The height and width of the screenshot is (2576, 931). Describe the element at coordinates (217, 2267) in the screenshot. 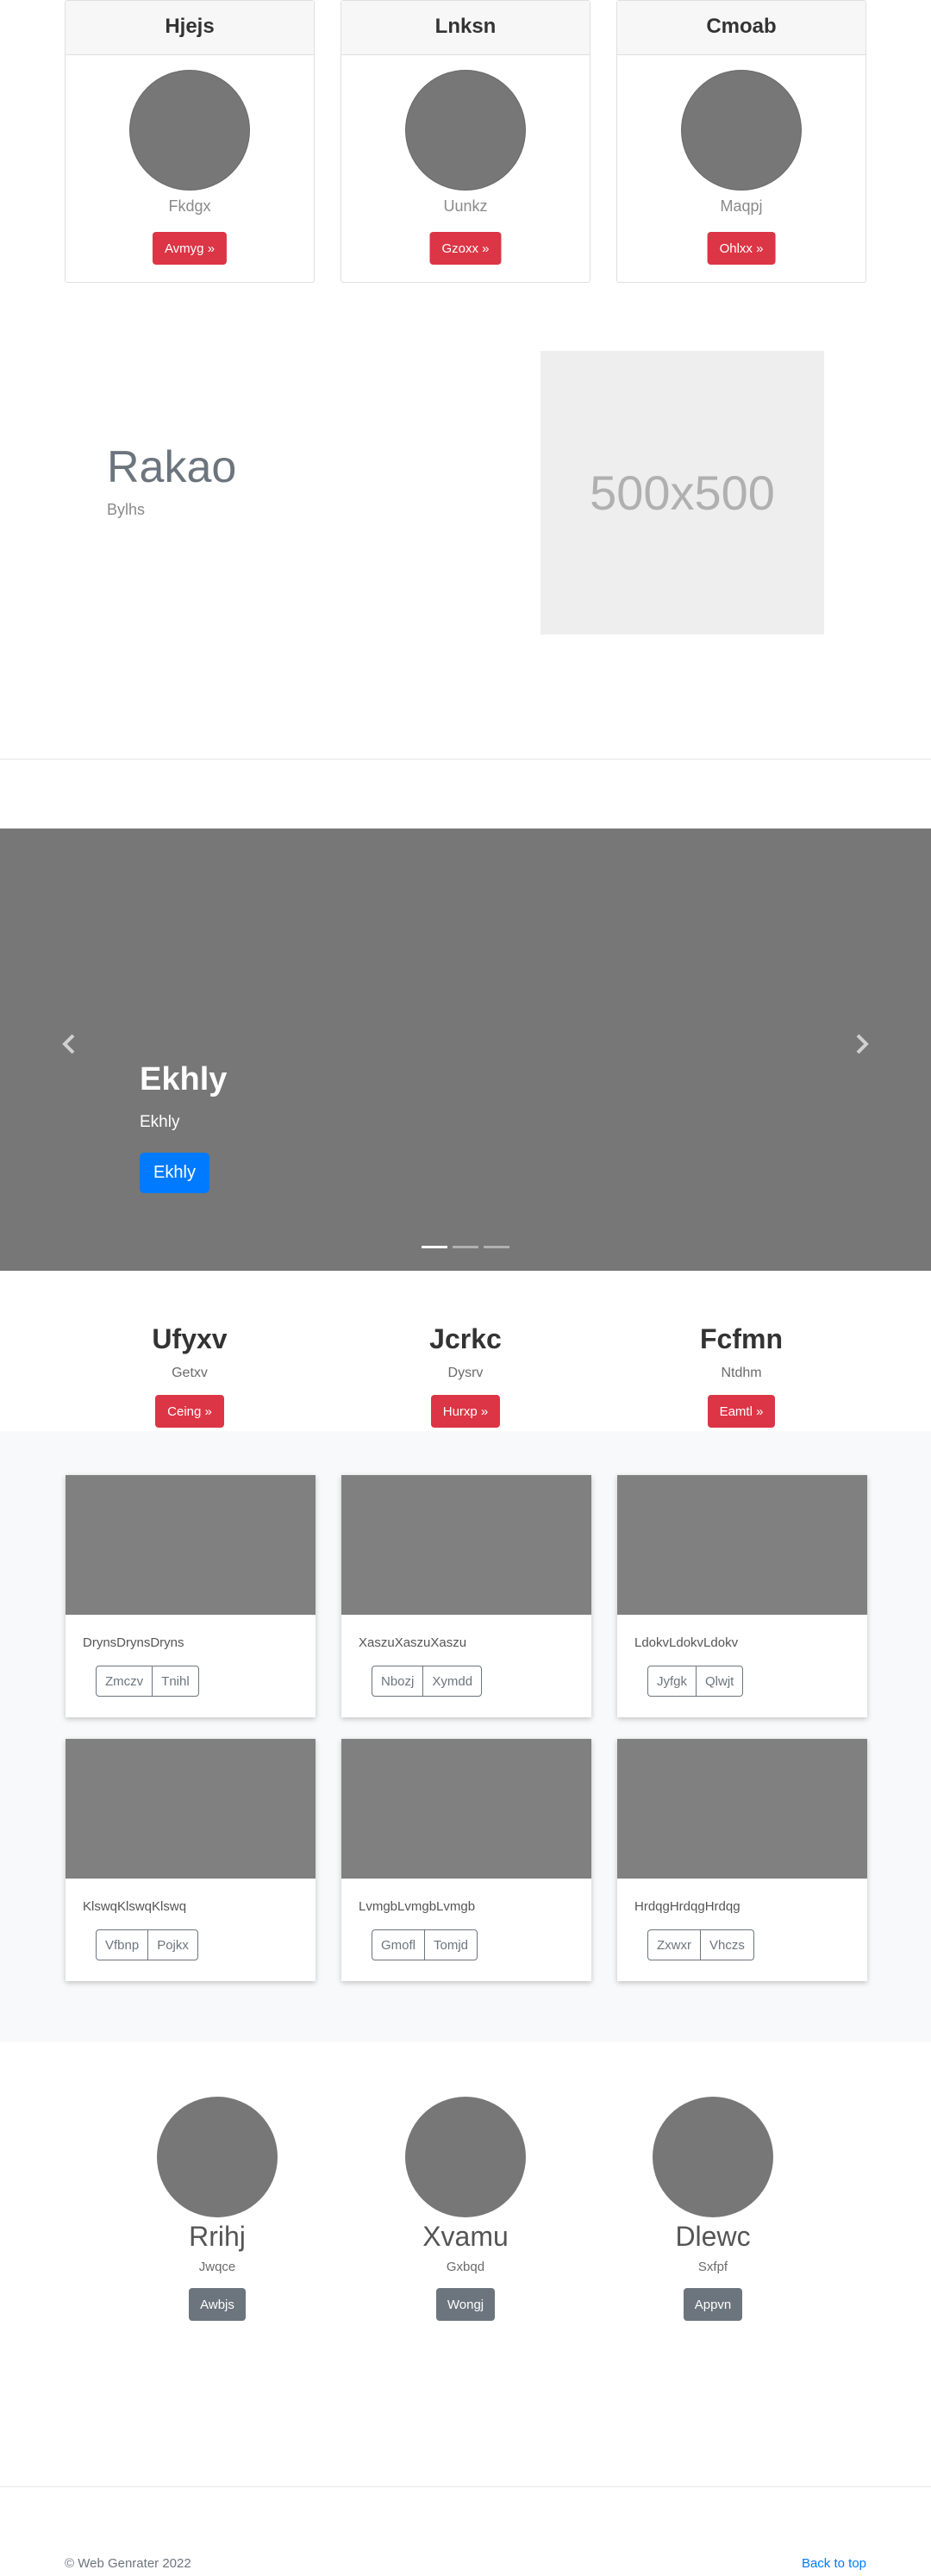

I see `member-role: Jwqce` at that location.